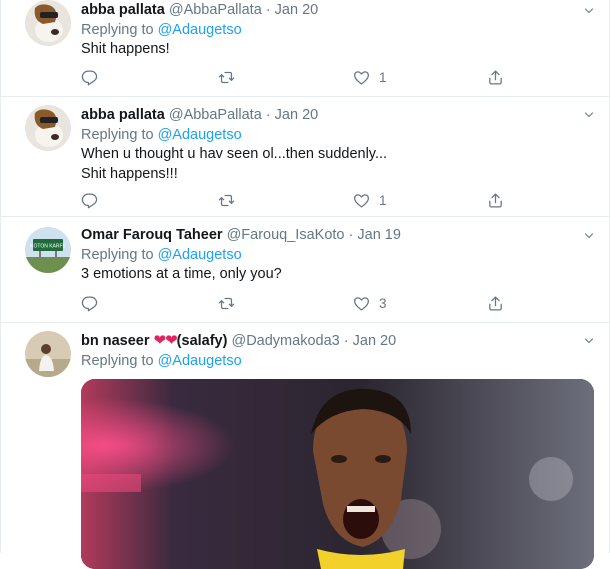 This screenshot has height=569, width=610. I want to click on avatar-sign-text: KOTON KARFE, so click(48, 247).